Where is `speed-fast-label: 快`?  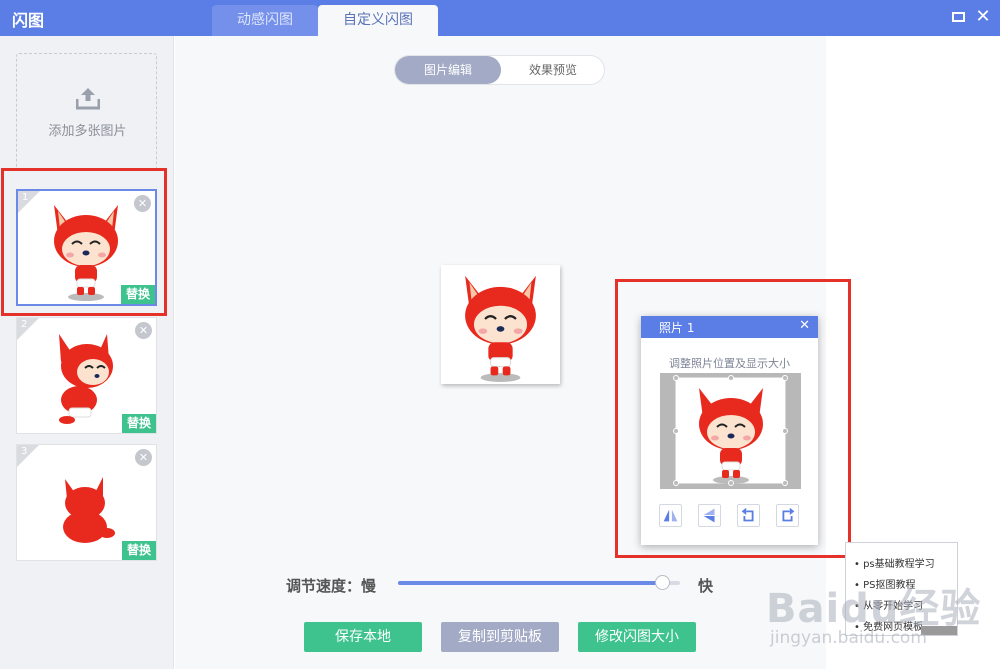
speed-fast-label: 快 is located at coordinates (706, 586).